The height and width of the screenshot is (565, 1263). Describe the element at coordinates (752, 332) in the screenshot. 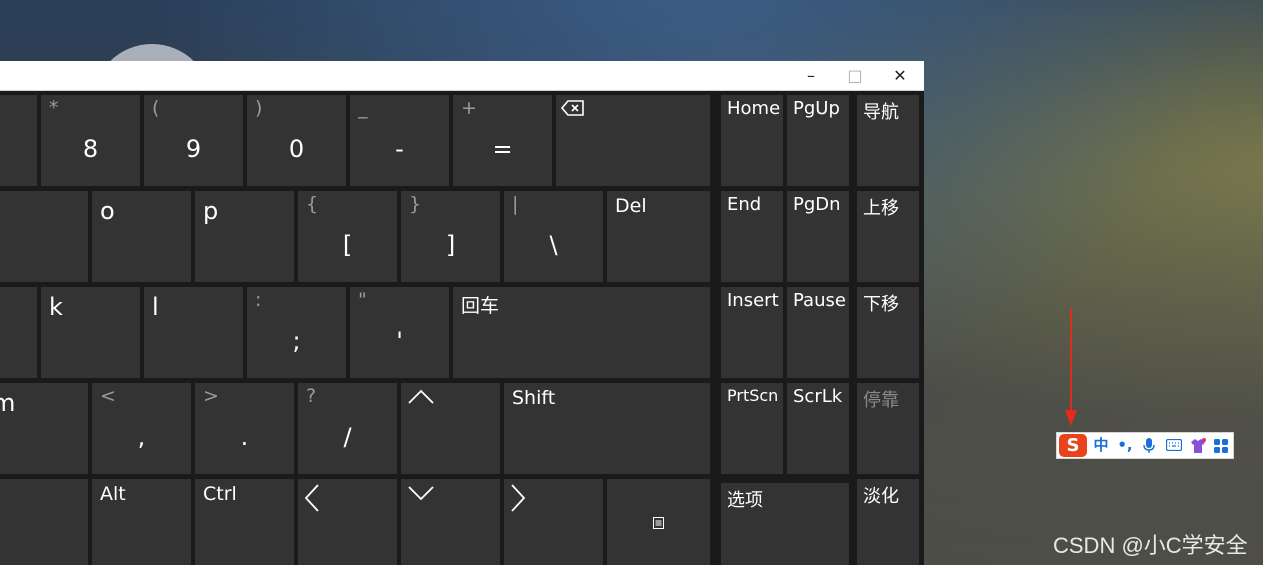

I see `key-insert: Insert` at that location.